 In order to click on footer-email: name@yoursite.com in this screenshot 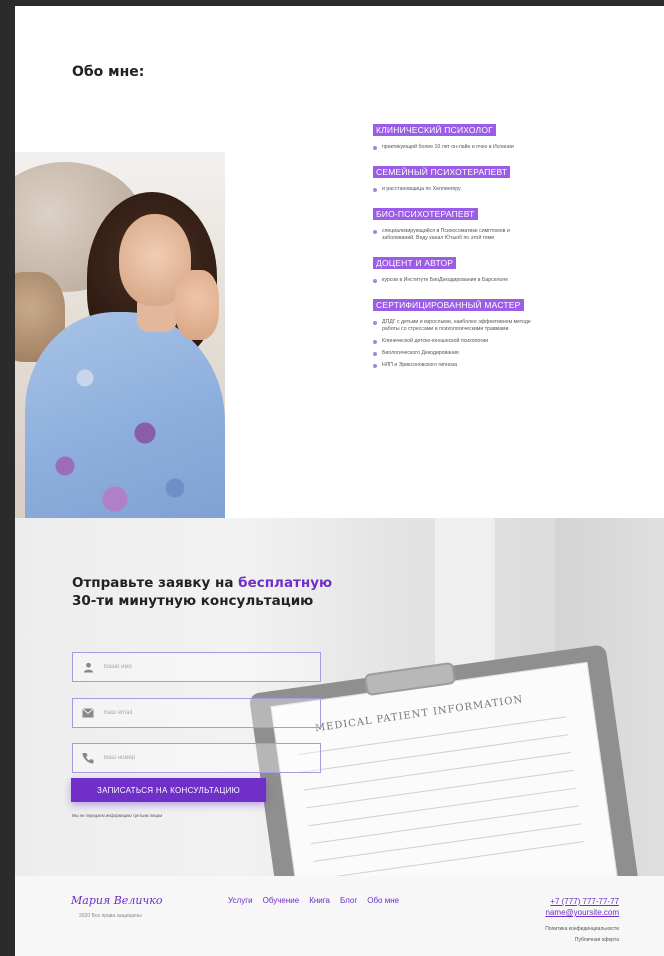, I will do `click(582, 912)`.